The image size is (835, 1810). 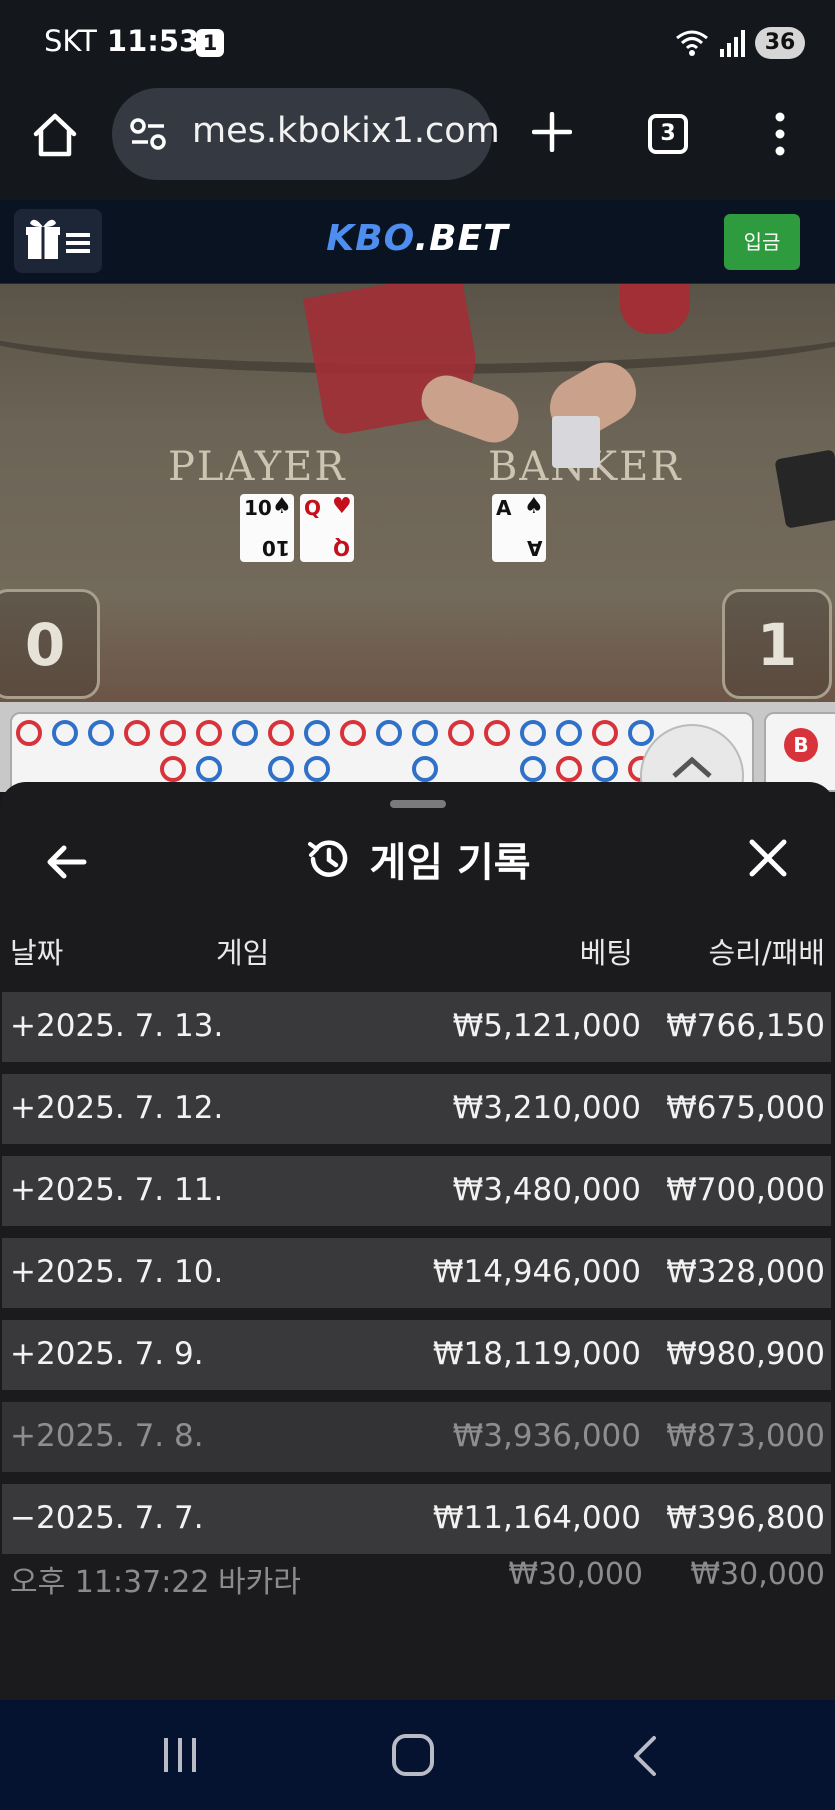 What do you see at coordinates (768, 858) in the screenshot?
I see `close-icon` at bounding box center [768, 858].